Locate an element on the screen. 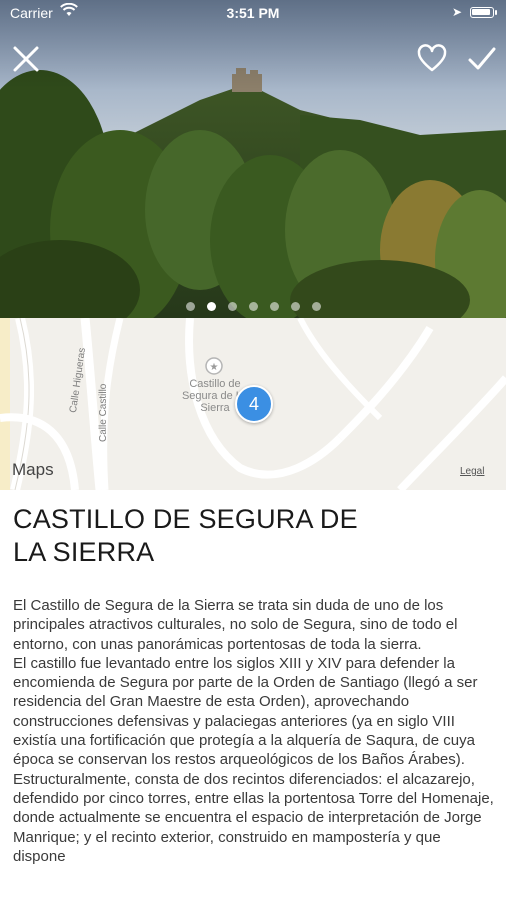 This screenshot has height=900, width=506. map-cluster-pin: 4 is located at coordinates (254, 404).